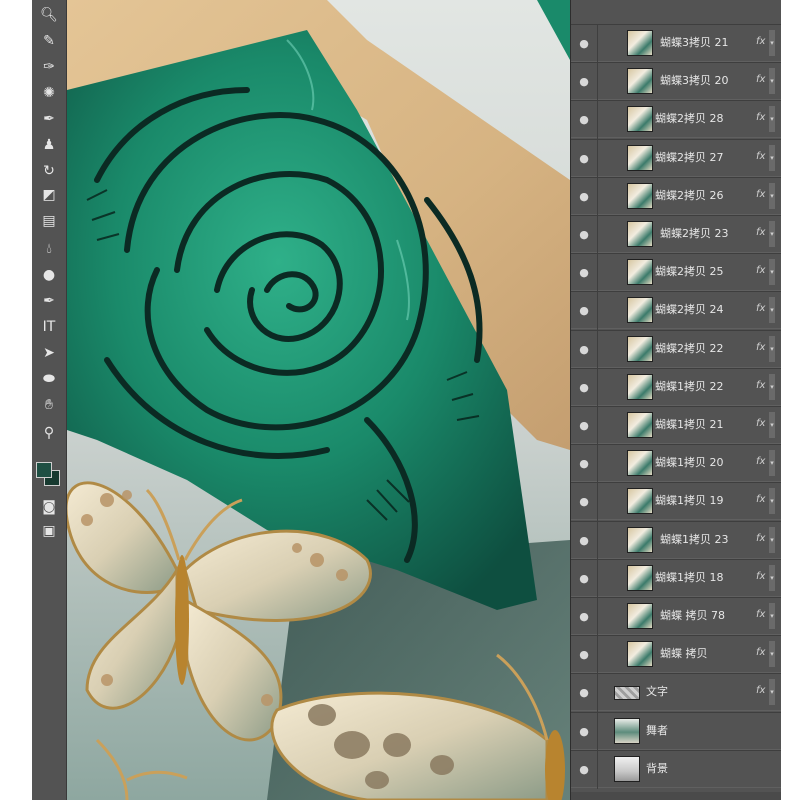  I want to click on ellipse-tool-icon: ⬬, so click(49, 379).